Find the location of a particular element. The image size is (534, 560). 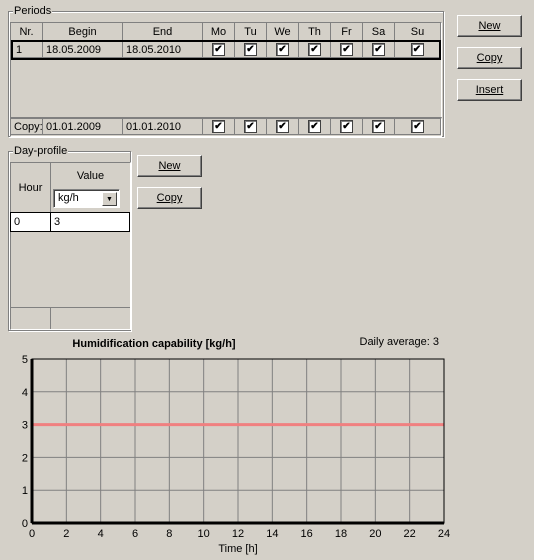

x-tick-label: 20 is located at coordinates (375, 534).